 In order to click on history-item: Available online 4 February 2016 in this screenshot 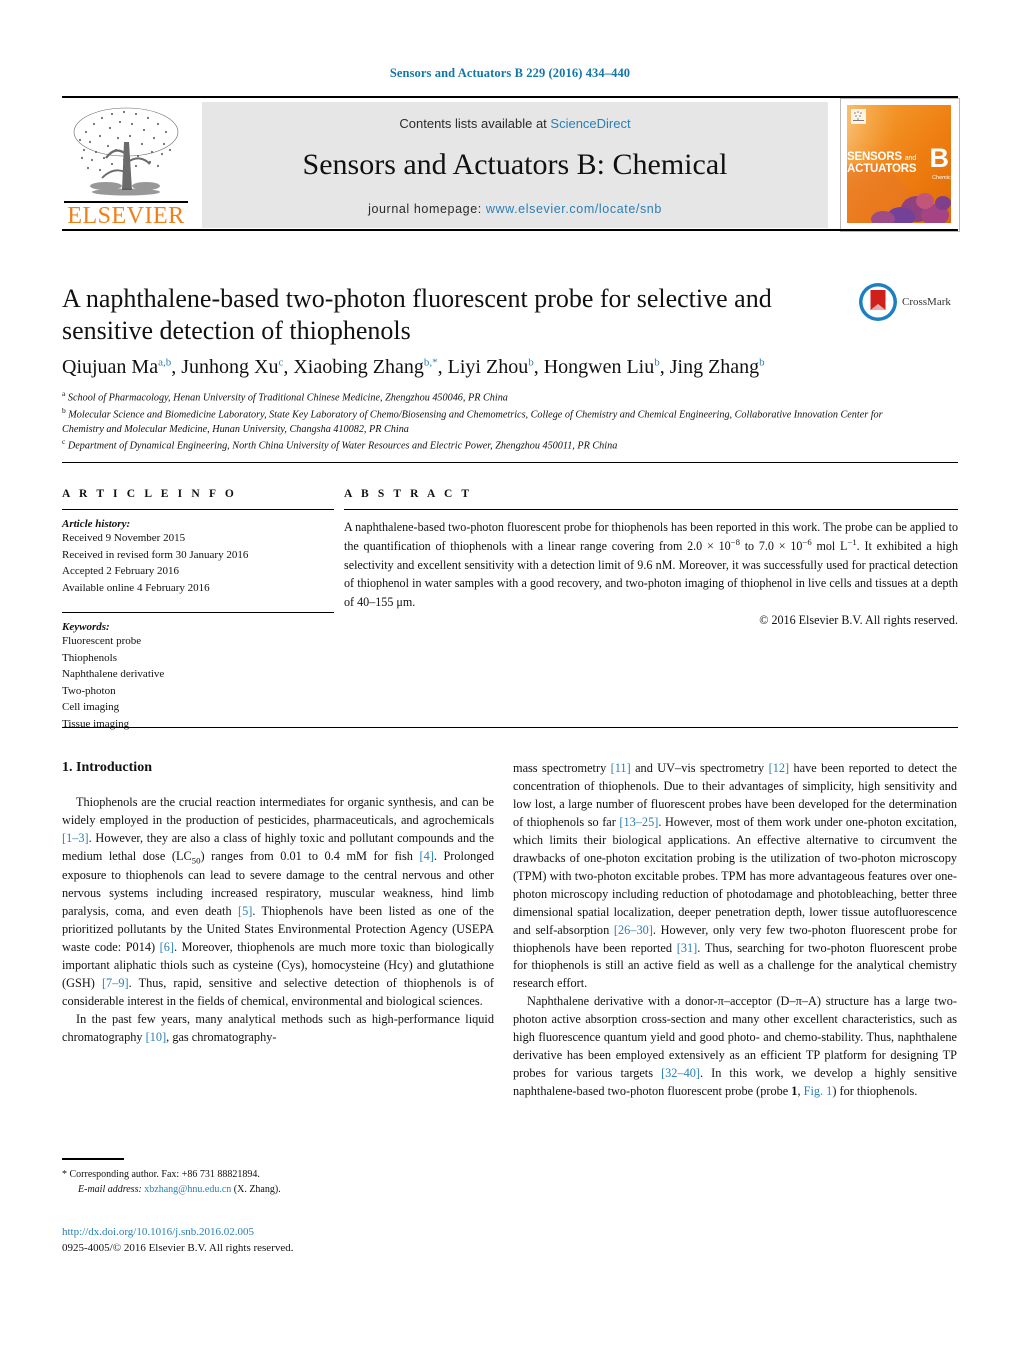, I will do `click(136, 587)`.